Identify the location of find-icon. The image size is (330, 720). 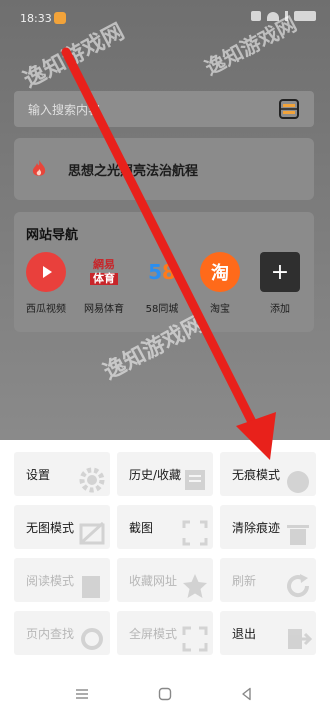
(92, 639).